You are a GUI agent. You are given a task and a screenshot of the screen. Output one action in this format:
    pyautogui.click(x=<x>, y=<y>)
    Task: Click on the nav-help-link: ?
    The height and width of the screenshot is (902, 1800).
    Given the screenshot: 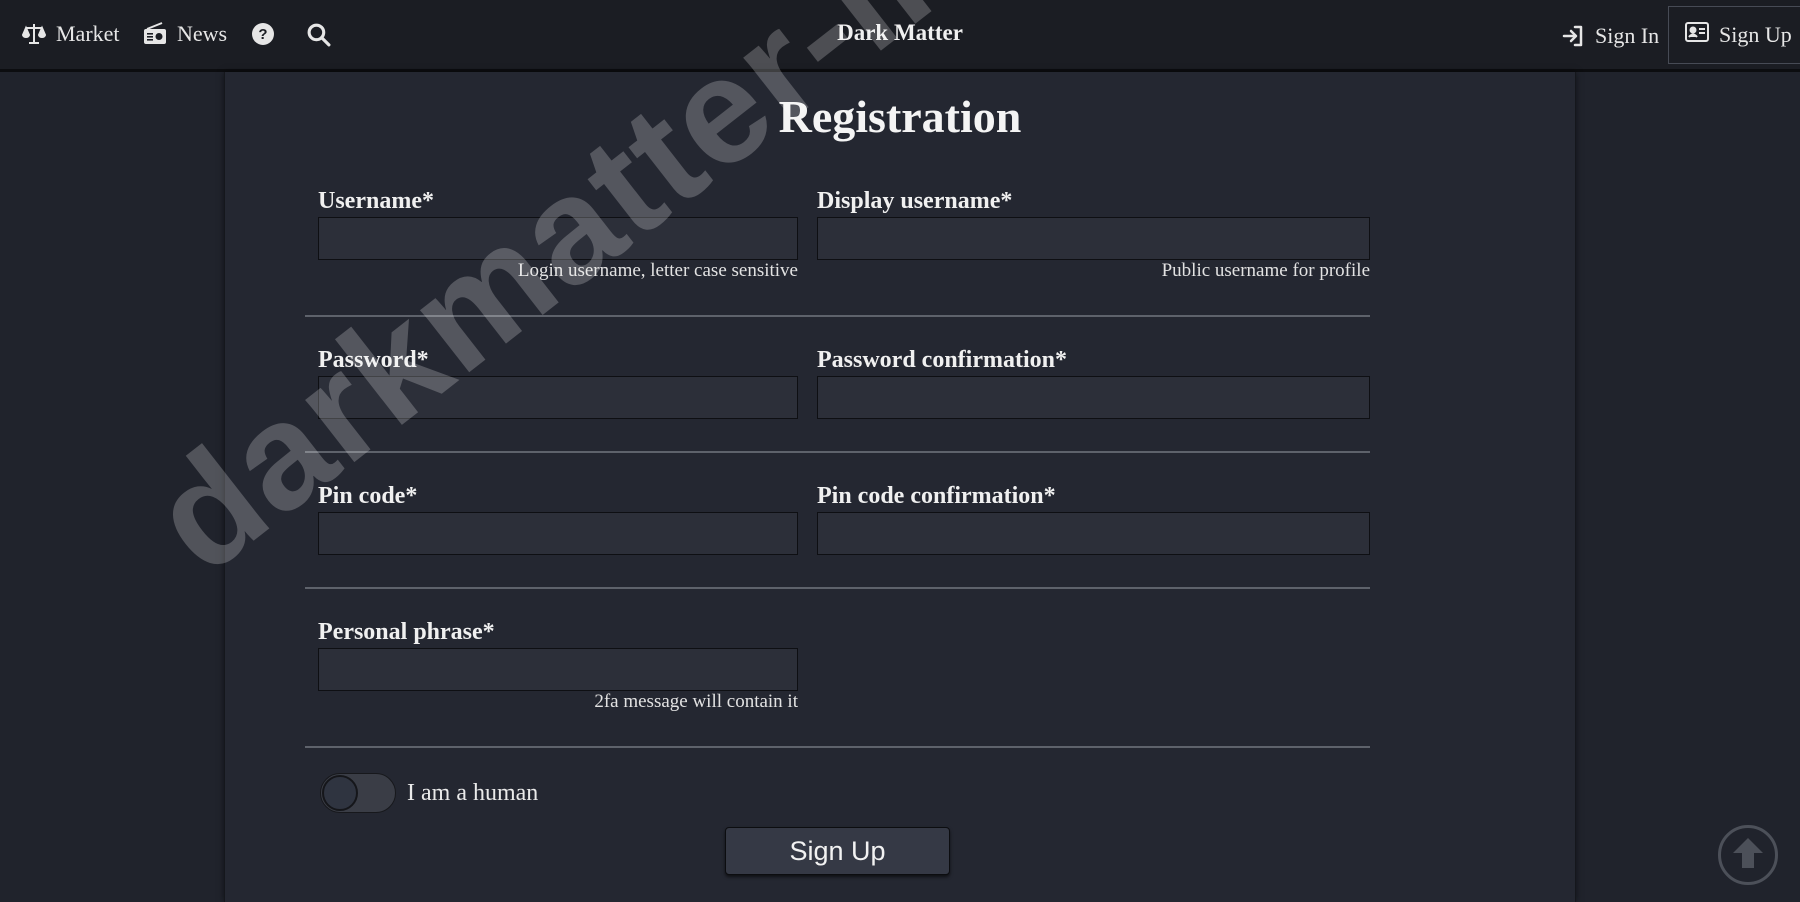 What is the action you would take?
    pyautogui.click(x=263, y=34)
    